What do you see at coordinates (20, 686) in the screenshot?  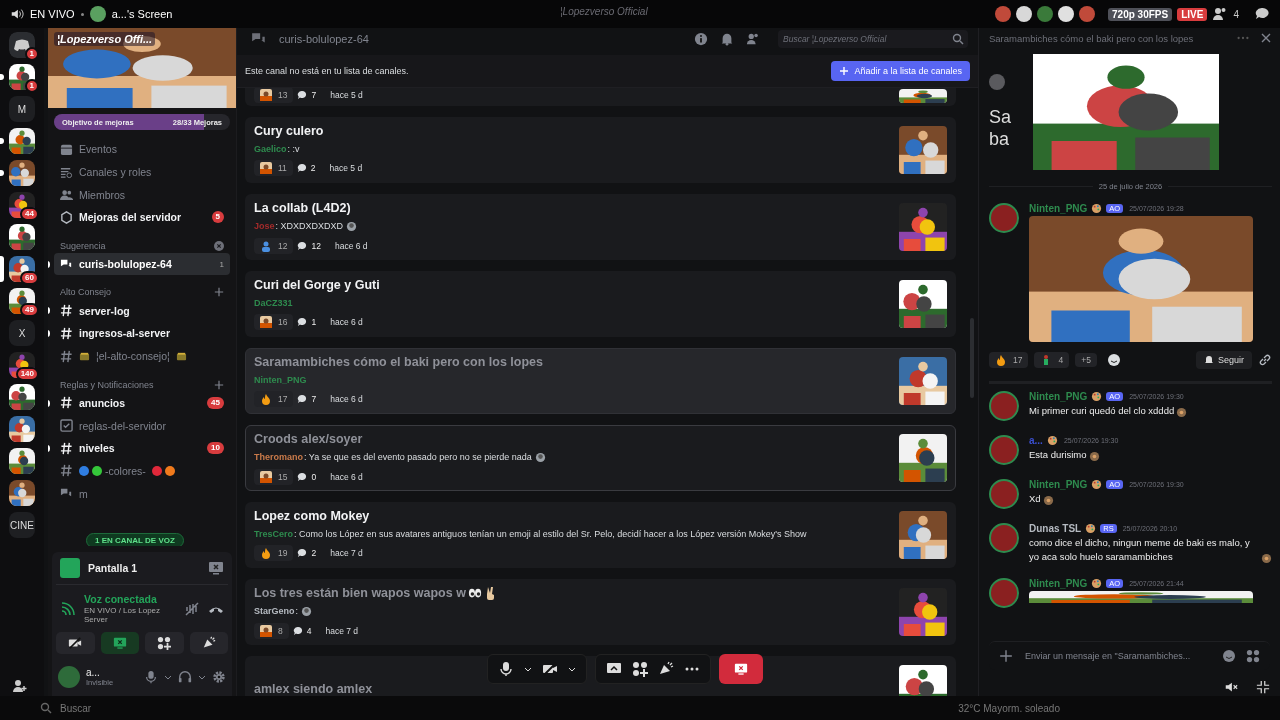 I see `add-friend-icon` at bounding box center [20, 686].